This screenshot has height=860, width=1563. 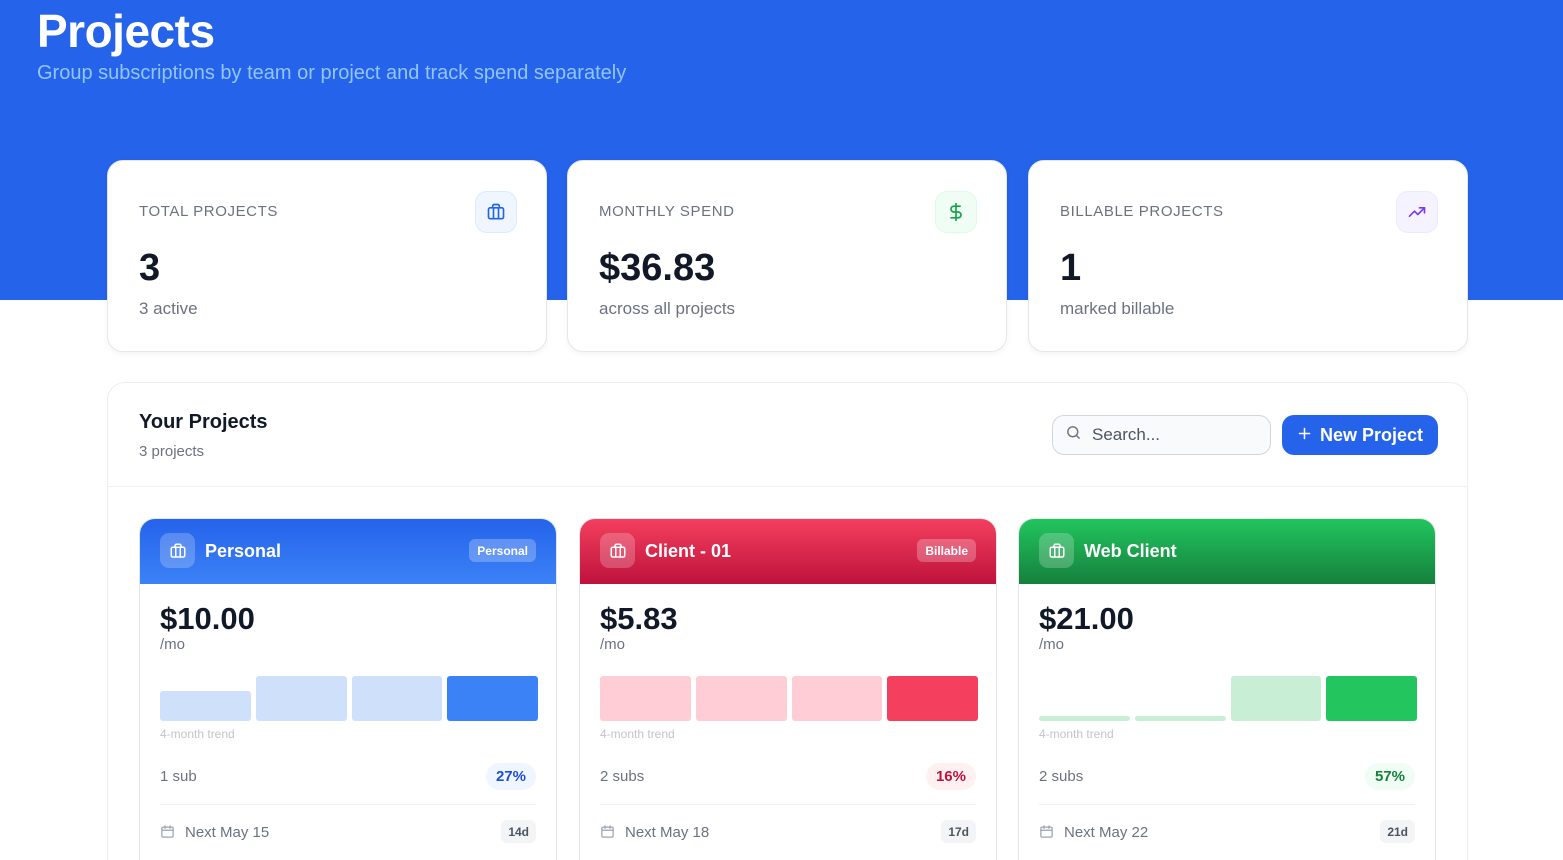 What do you see at coordinates (788, 551) in the screenshot?
I see `project-card-header: Client - 01 Billable` at bounding box center [788, 551].